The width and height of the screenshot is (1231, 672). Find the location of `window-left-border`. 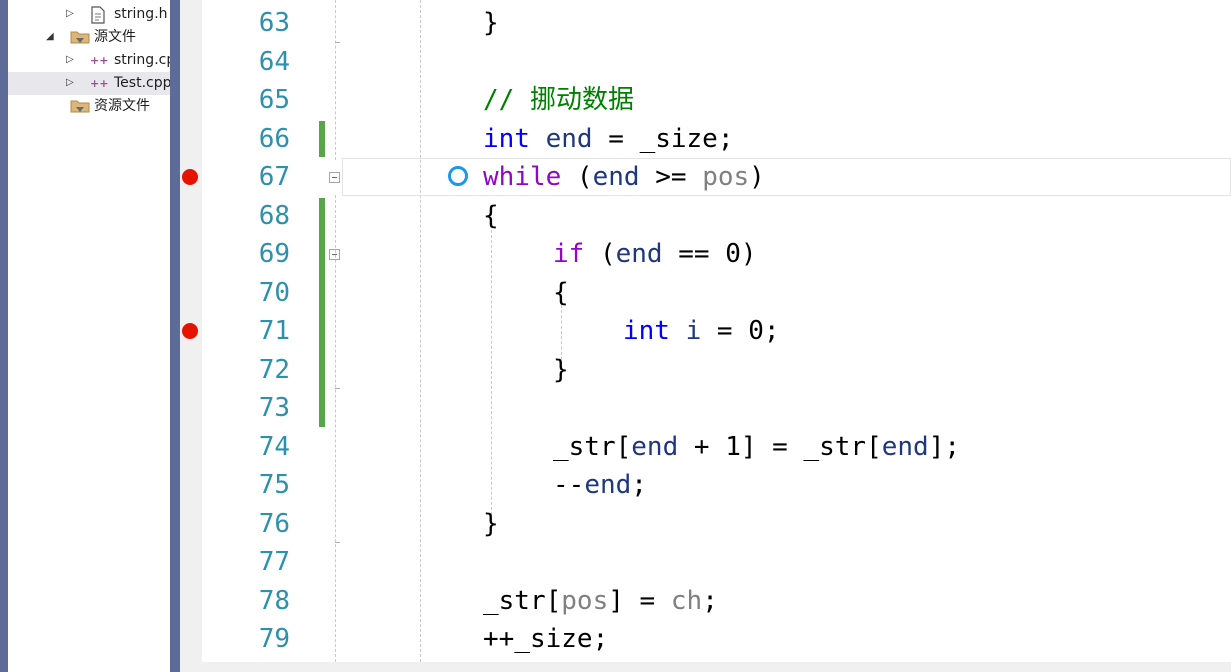

window-left-border is located at coordinates (4, 336).